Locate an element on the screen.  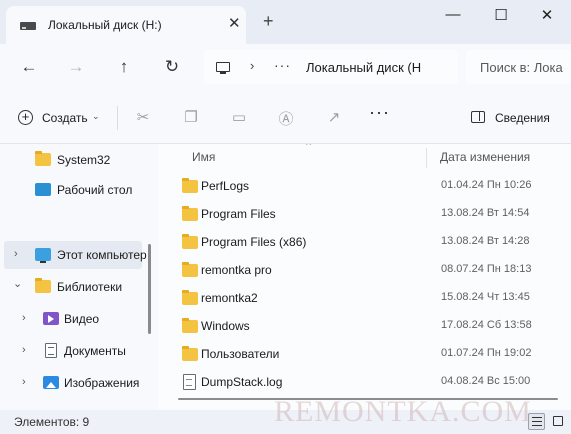
sidebar-item-pictures: › Изображения is located at coordinates (74, 383).